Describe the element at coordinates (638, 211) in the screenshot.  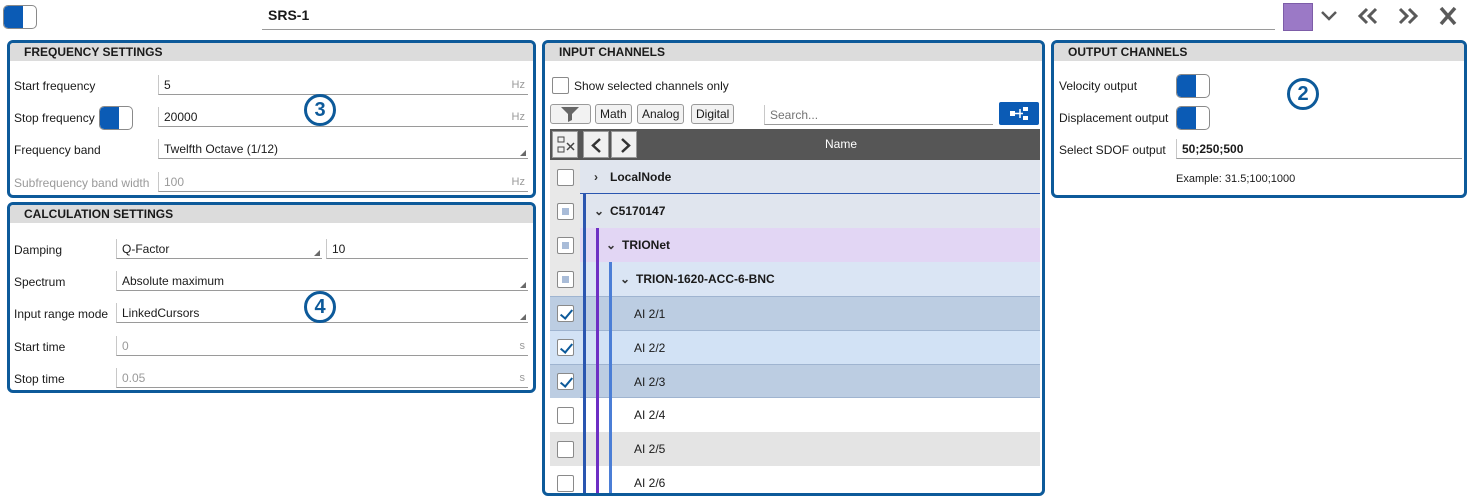
I see `tree-row-label: C5170147` at that location.